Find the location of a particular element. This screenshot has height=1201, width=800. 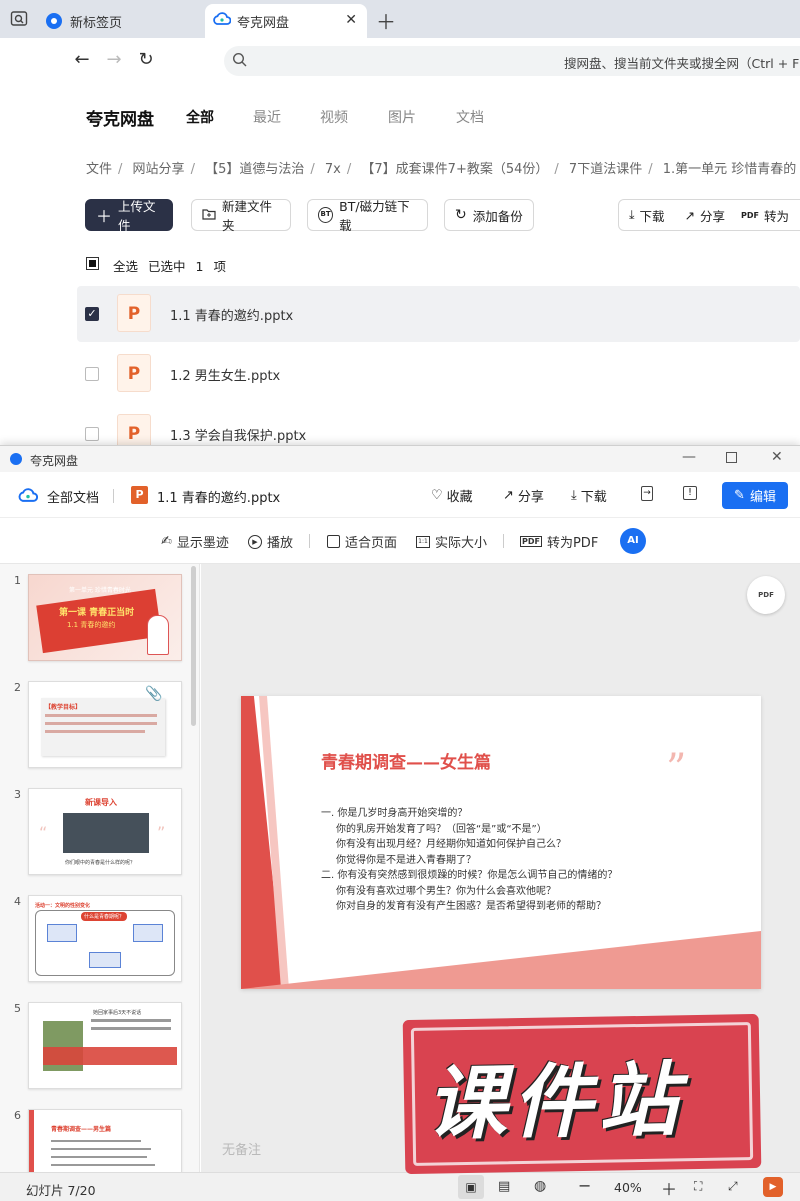

file-name: 1.3 学会自我保护.pptx is located at coordinates (238, 434).